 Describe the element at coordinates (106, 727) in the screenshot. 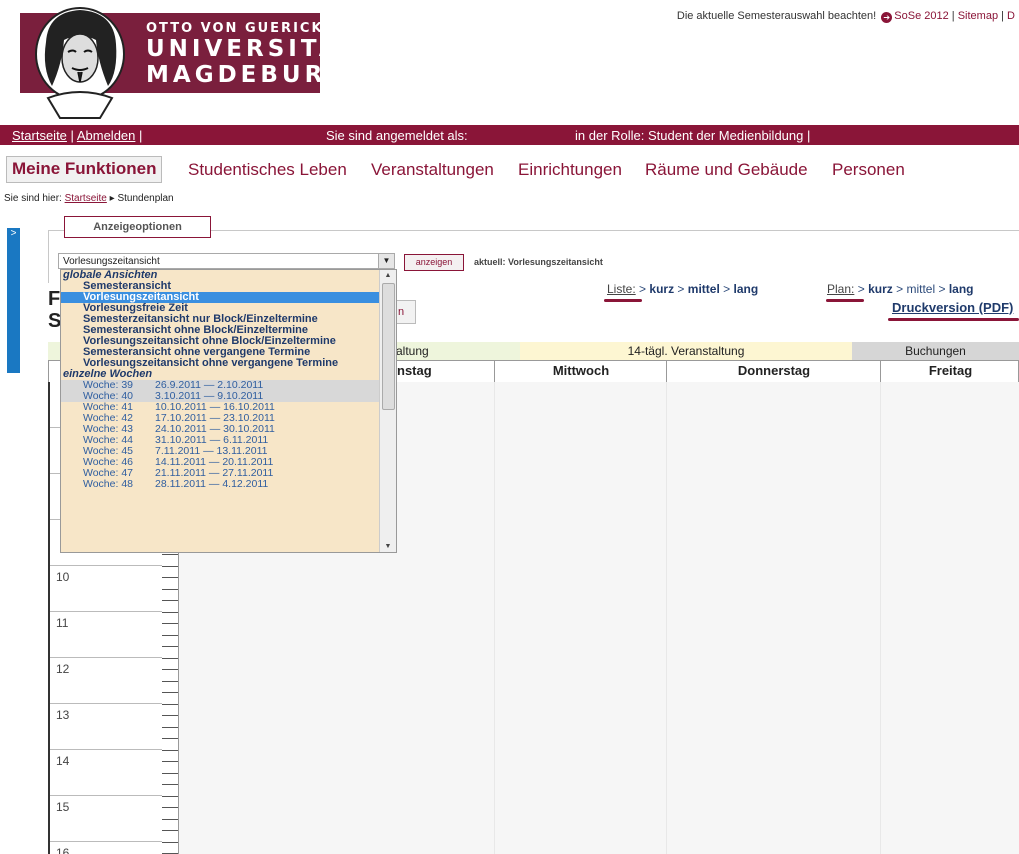

I see `hour-row-13: 13` at that location.